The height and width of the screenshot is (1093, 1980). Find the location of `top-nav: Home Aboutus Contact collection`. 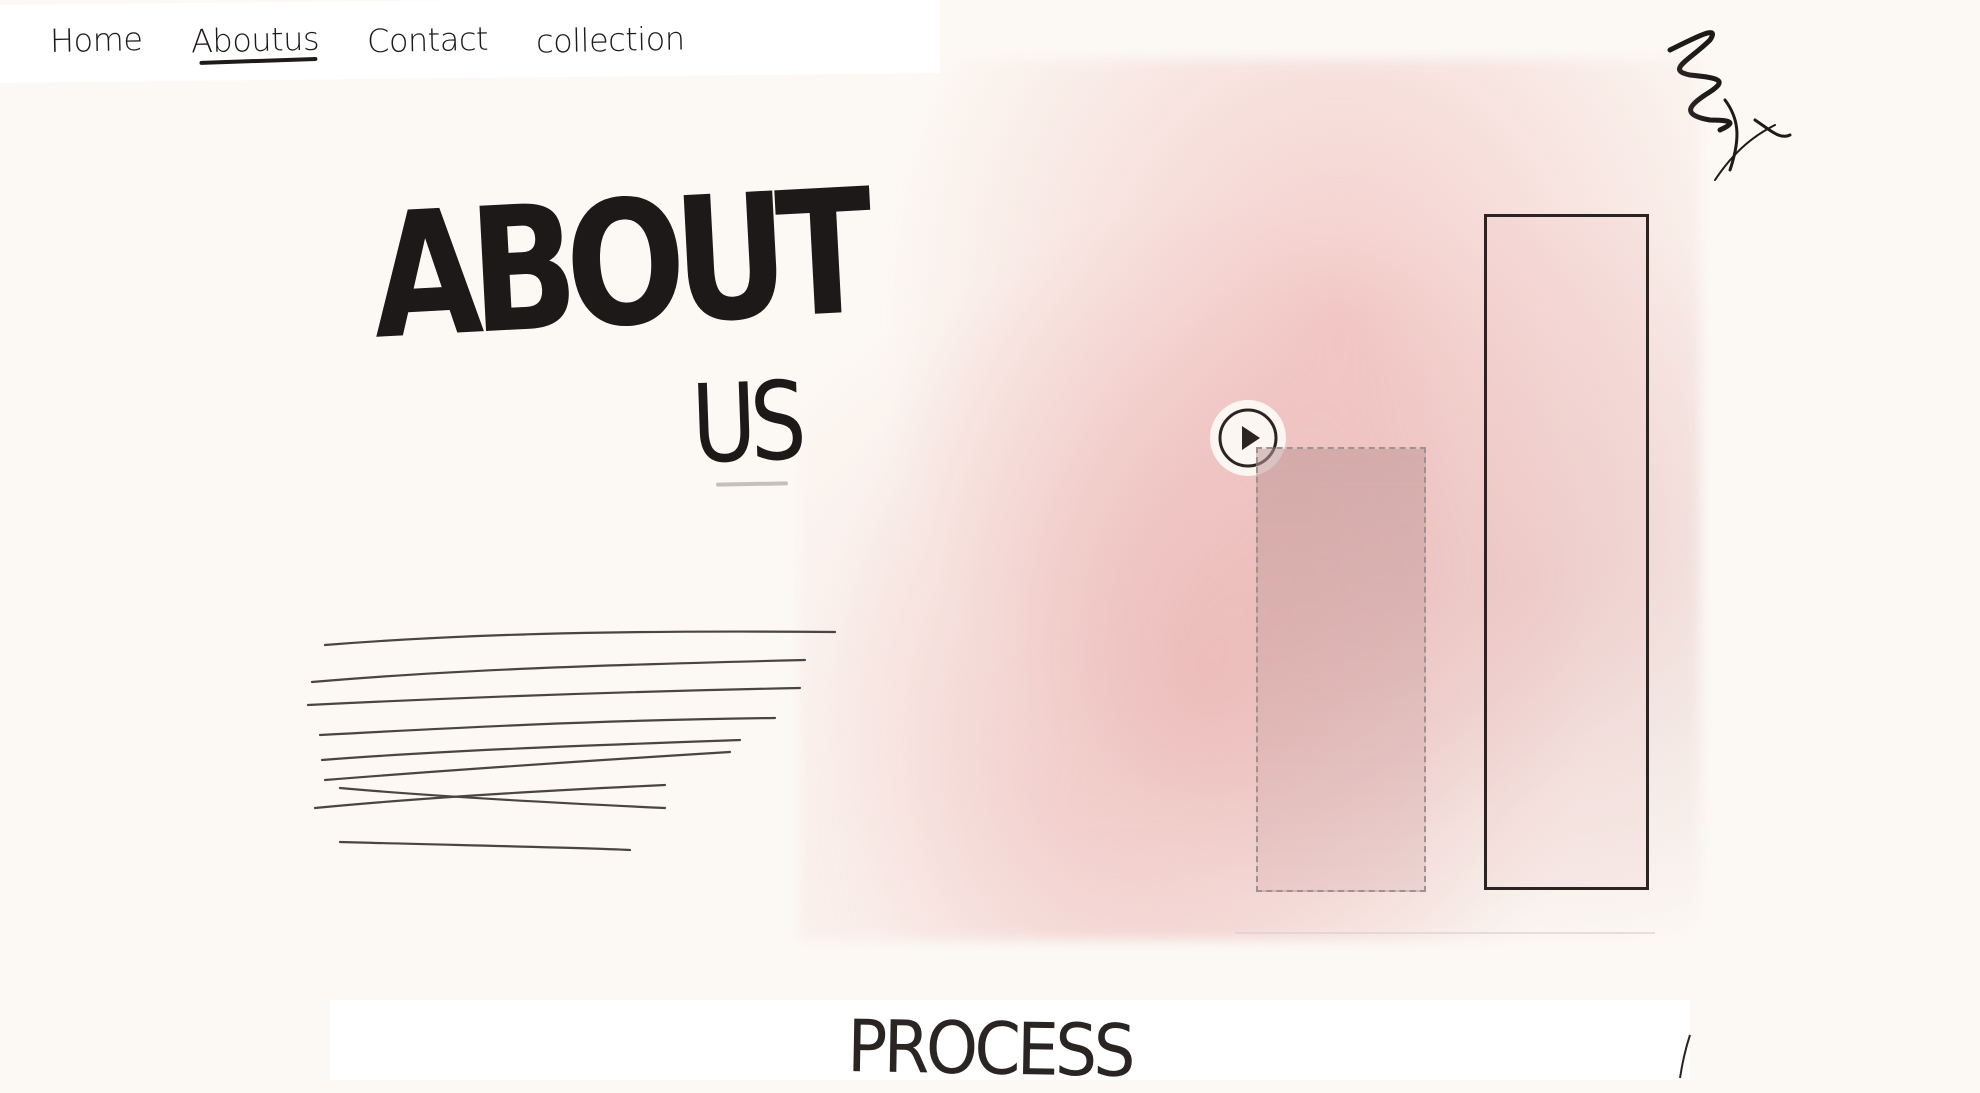

top-nav: Home Aboutus Contact collection is located at coordinates (391, 40).